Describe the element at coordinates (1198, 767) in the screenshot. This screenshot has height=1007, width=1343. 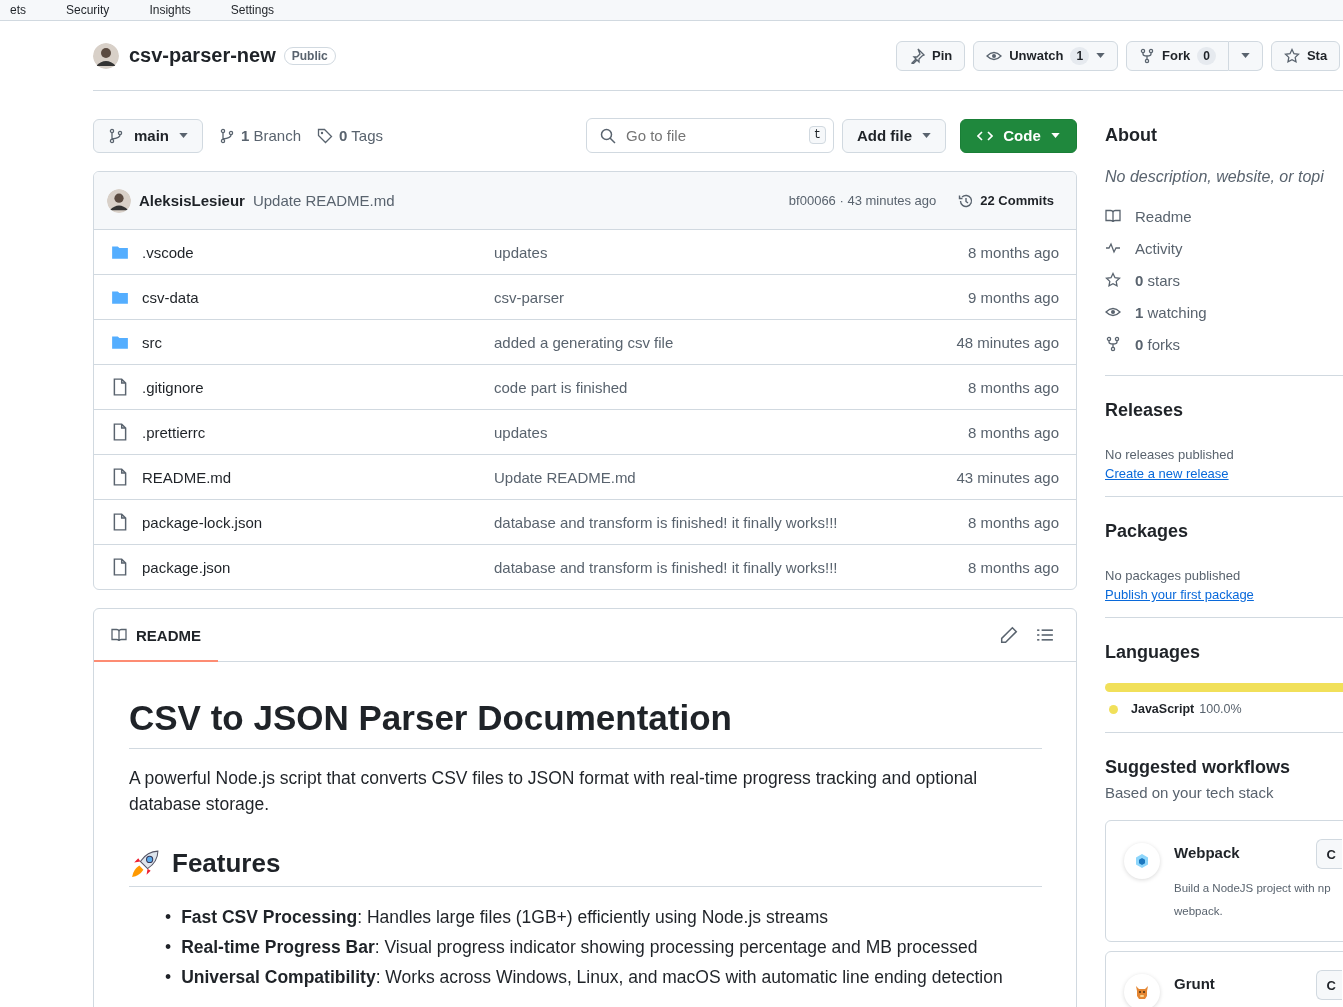
I see `workflows-title: Suggested workflows` at that location.